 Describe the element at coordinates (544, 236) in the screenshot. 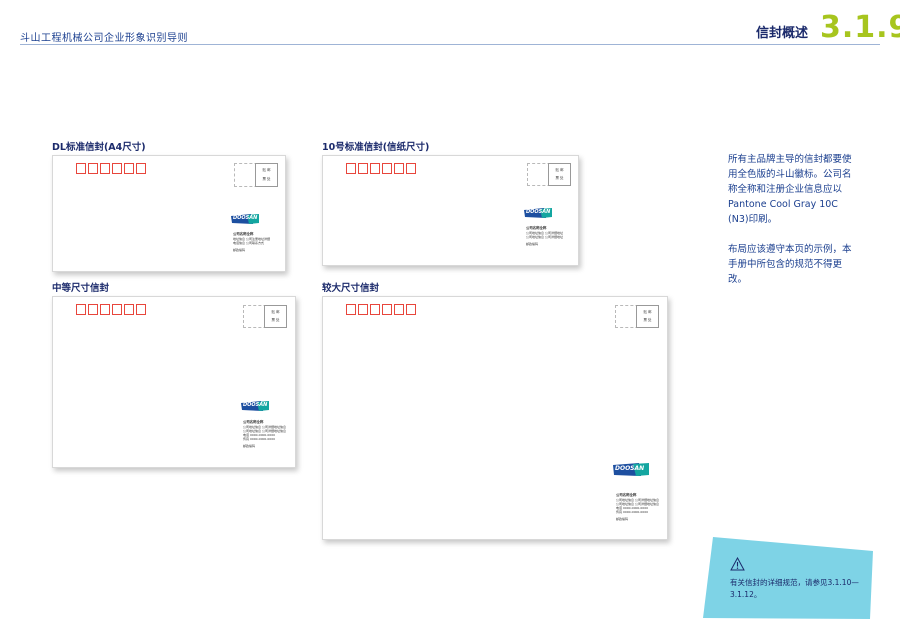

I see `return-address: 公司名称全称 公司地址信息 公司详细地址 公司地址信息 公司详细地址 邮政编码` at that location.